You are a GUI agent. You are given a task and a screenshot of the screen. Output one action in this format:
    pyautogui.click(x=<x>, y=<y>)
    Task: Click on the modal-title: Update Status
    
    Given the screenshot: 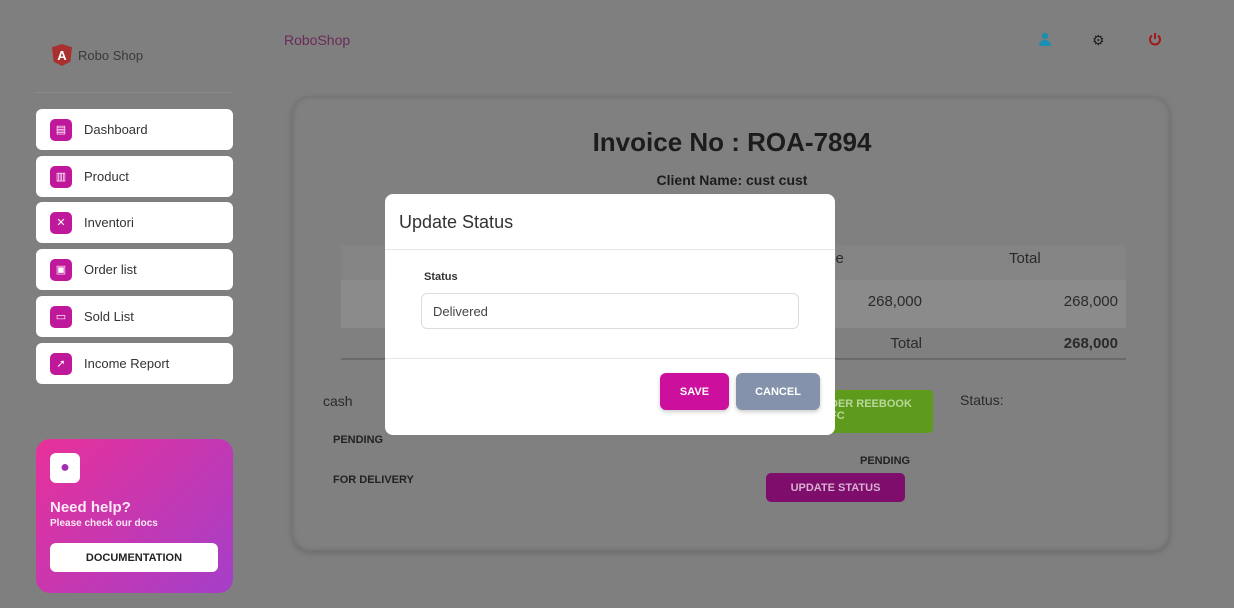 What is the action you would take?
    pyautogui.click(x=610, y=222)
    